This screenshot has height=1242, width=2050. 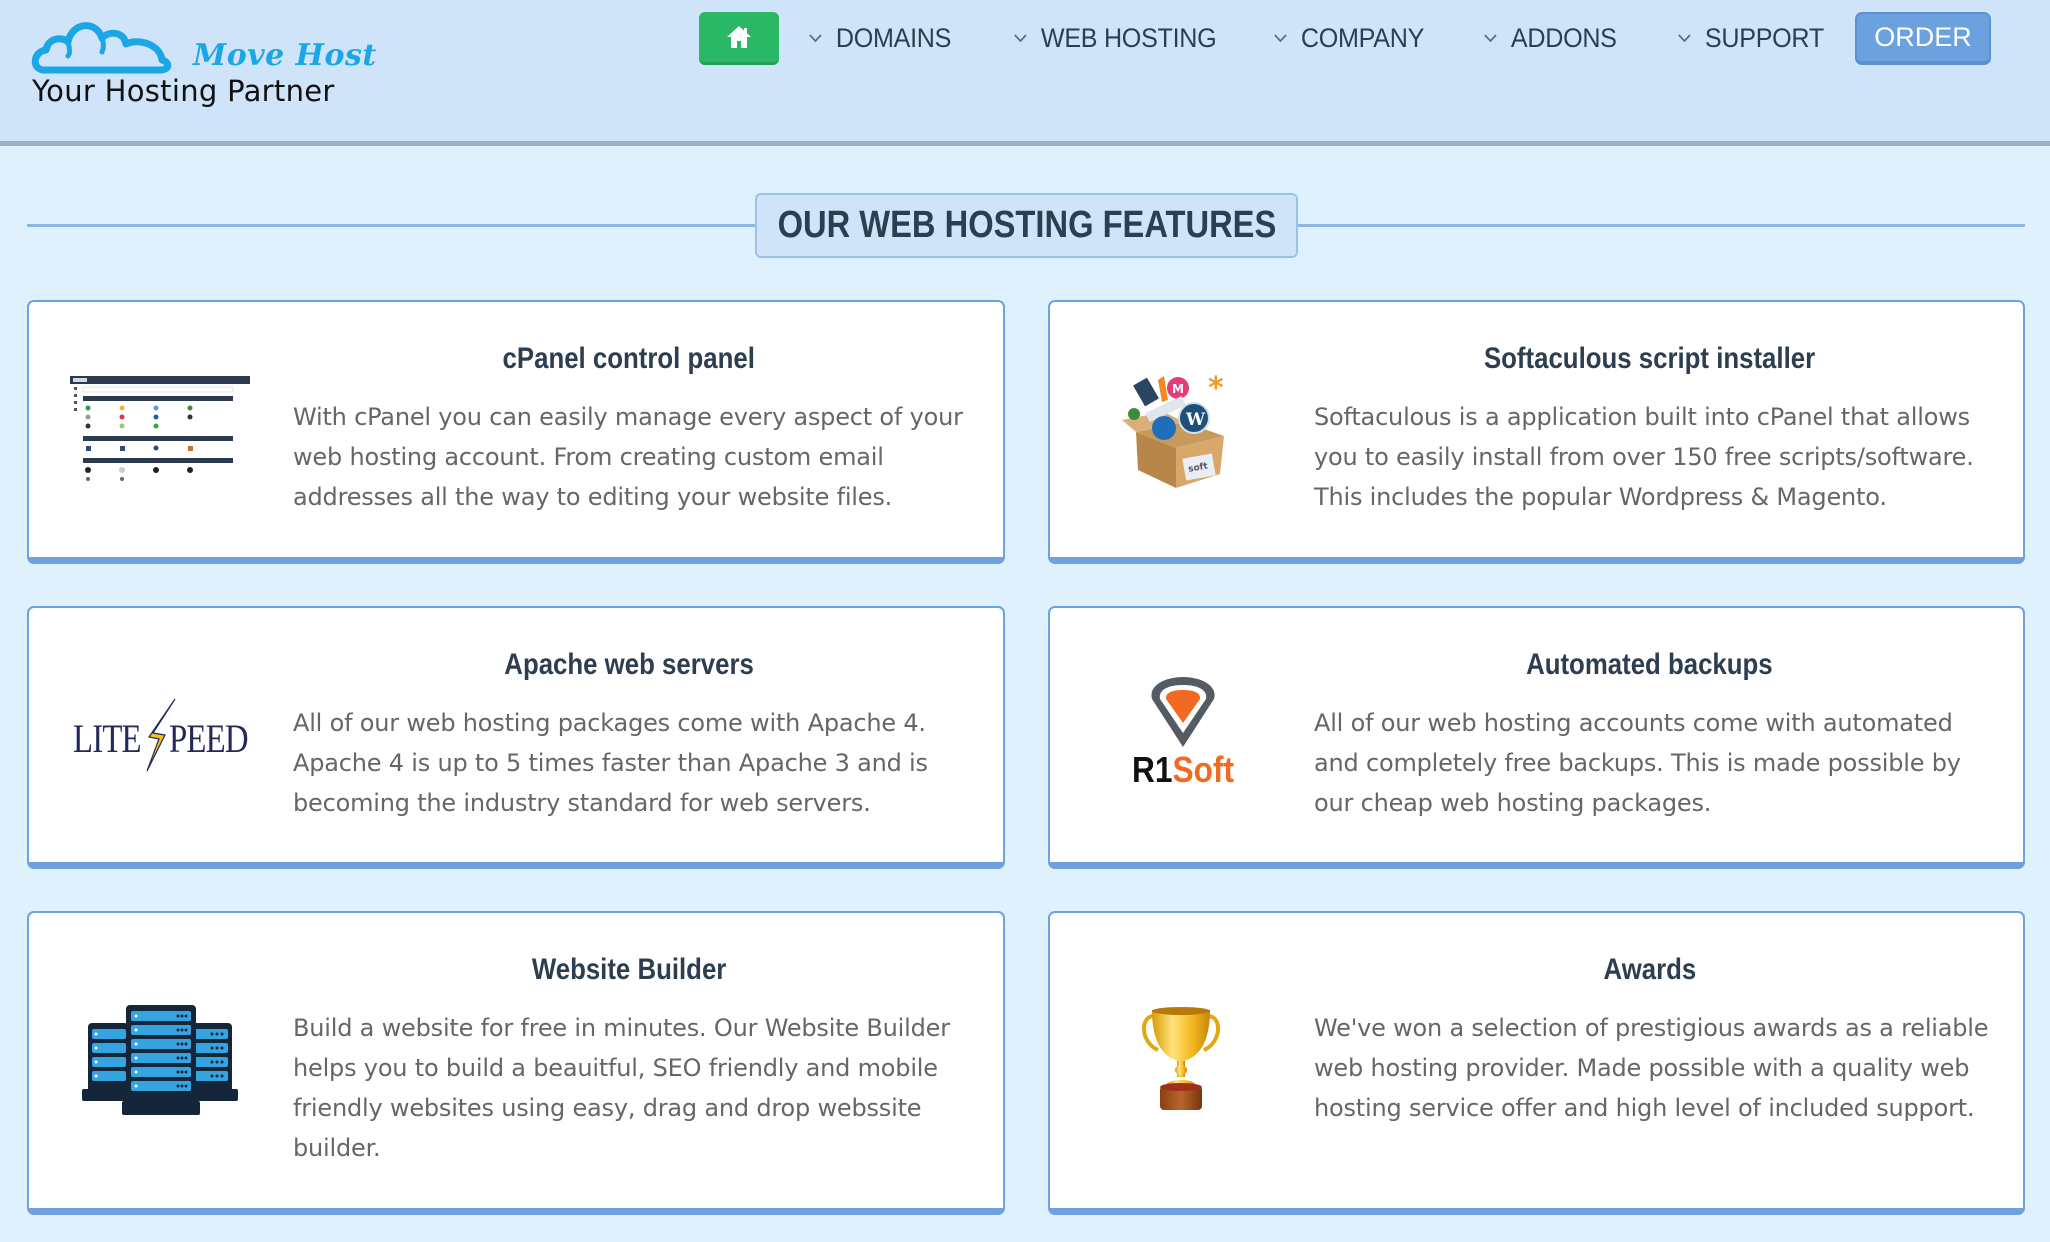 I want to click on r1soft-logo-mark: R1Soft, so click(x=1181, y=735).